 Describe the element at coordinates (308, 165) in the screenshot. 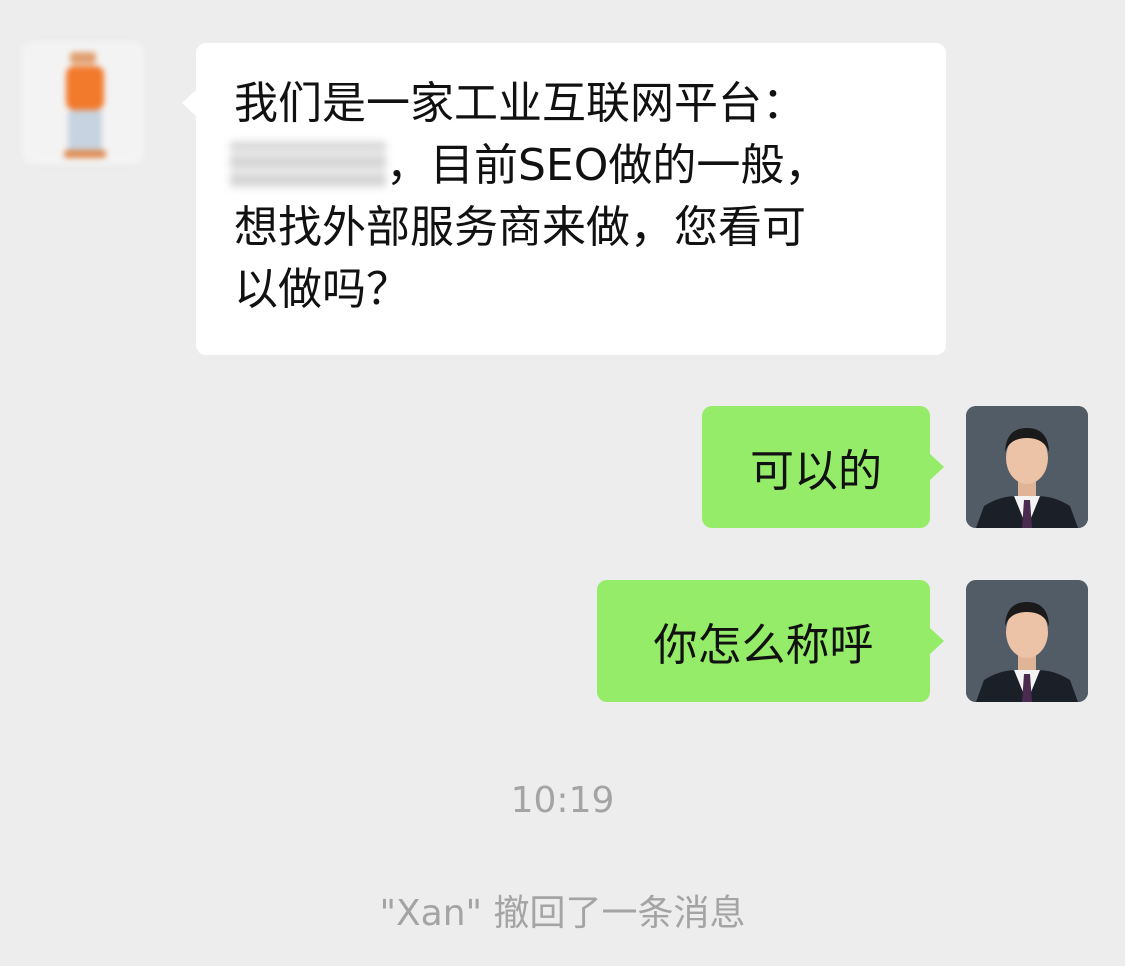

I see `redacted-text` at that location.